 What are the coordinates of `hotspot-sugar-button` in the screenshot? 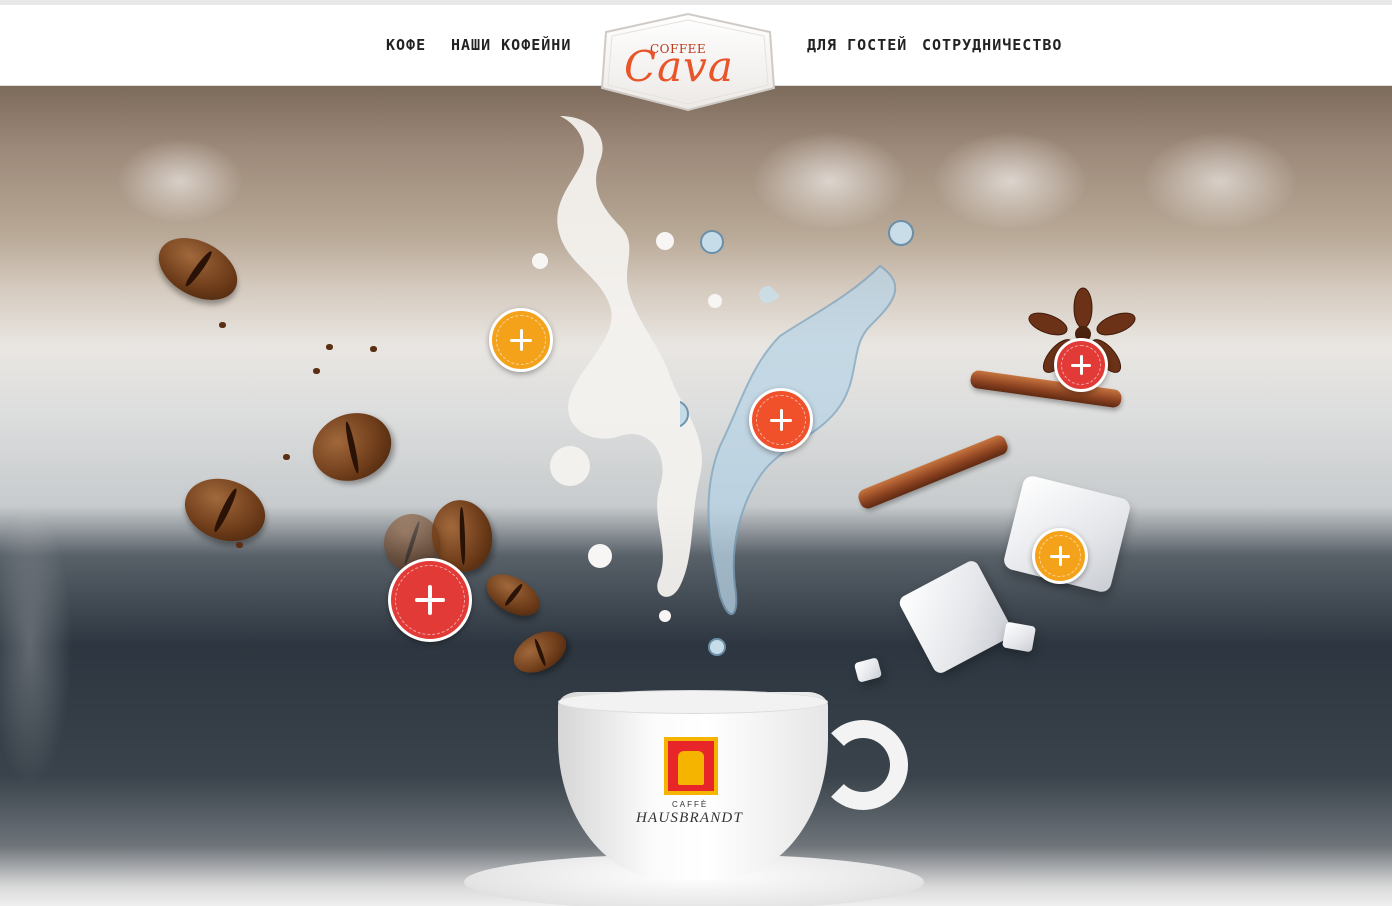 It's located at (1060, 556).